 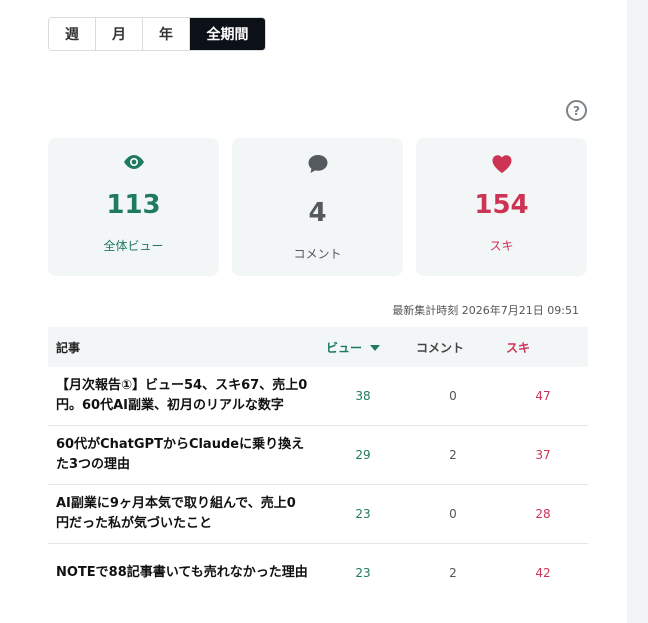 What do you see at coordinates (133, 165) in the screenshot?
I see `eye-icon` at bounding box center [133, 165].